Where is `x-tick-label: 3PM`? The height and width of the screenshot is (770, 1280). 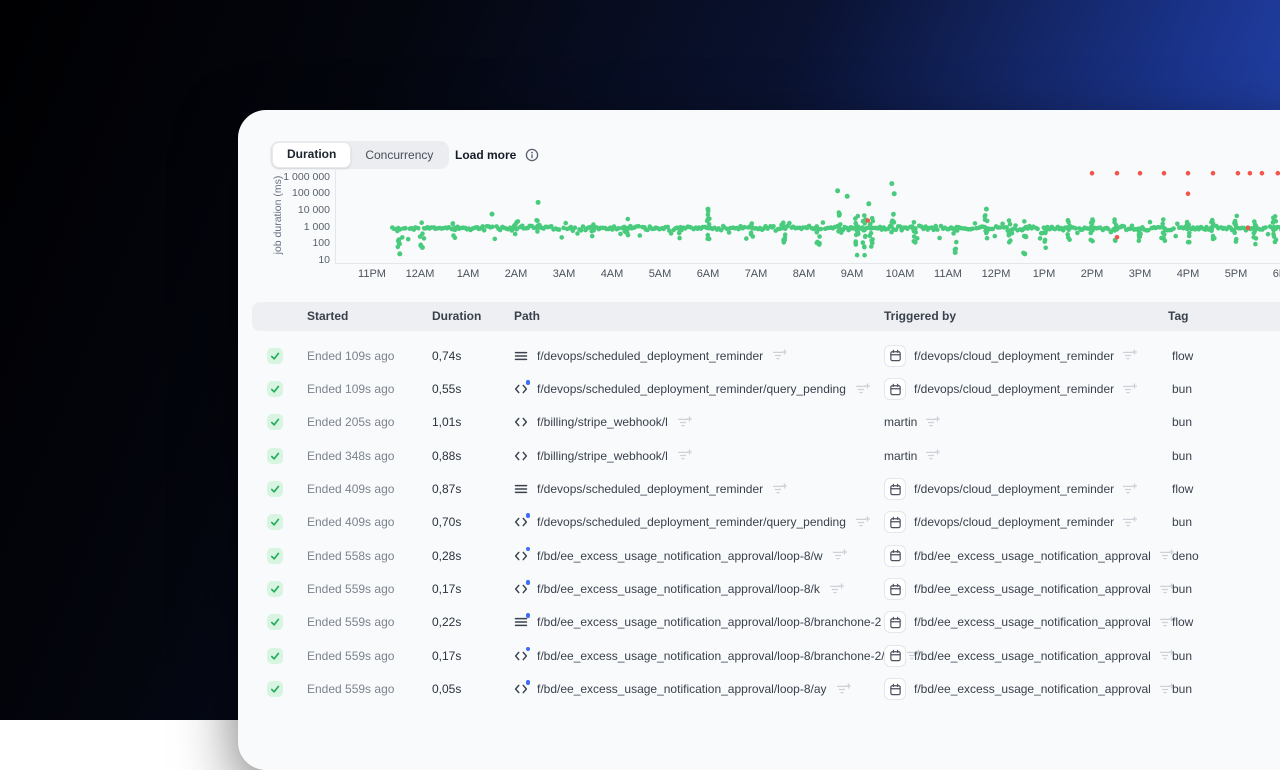
x-tick-label: 3PM is located at coordinates (1140, 274).